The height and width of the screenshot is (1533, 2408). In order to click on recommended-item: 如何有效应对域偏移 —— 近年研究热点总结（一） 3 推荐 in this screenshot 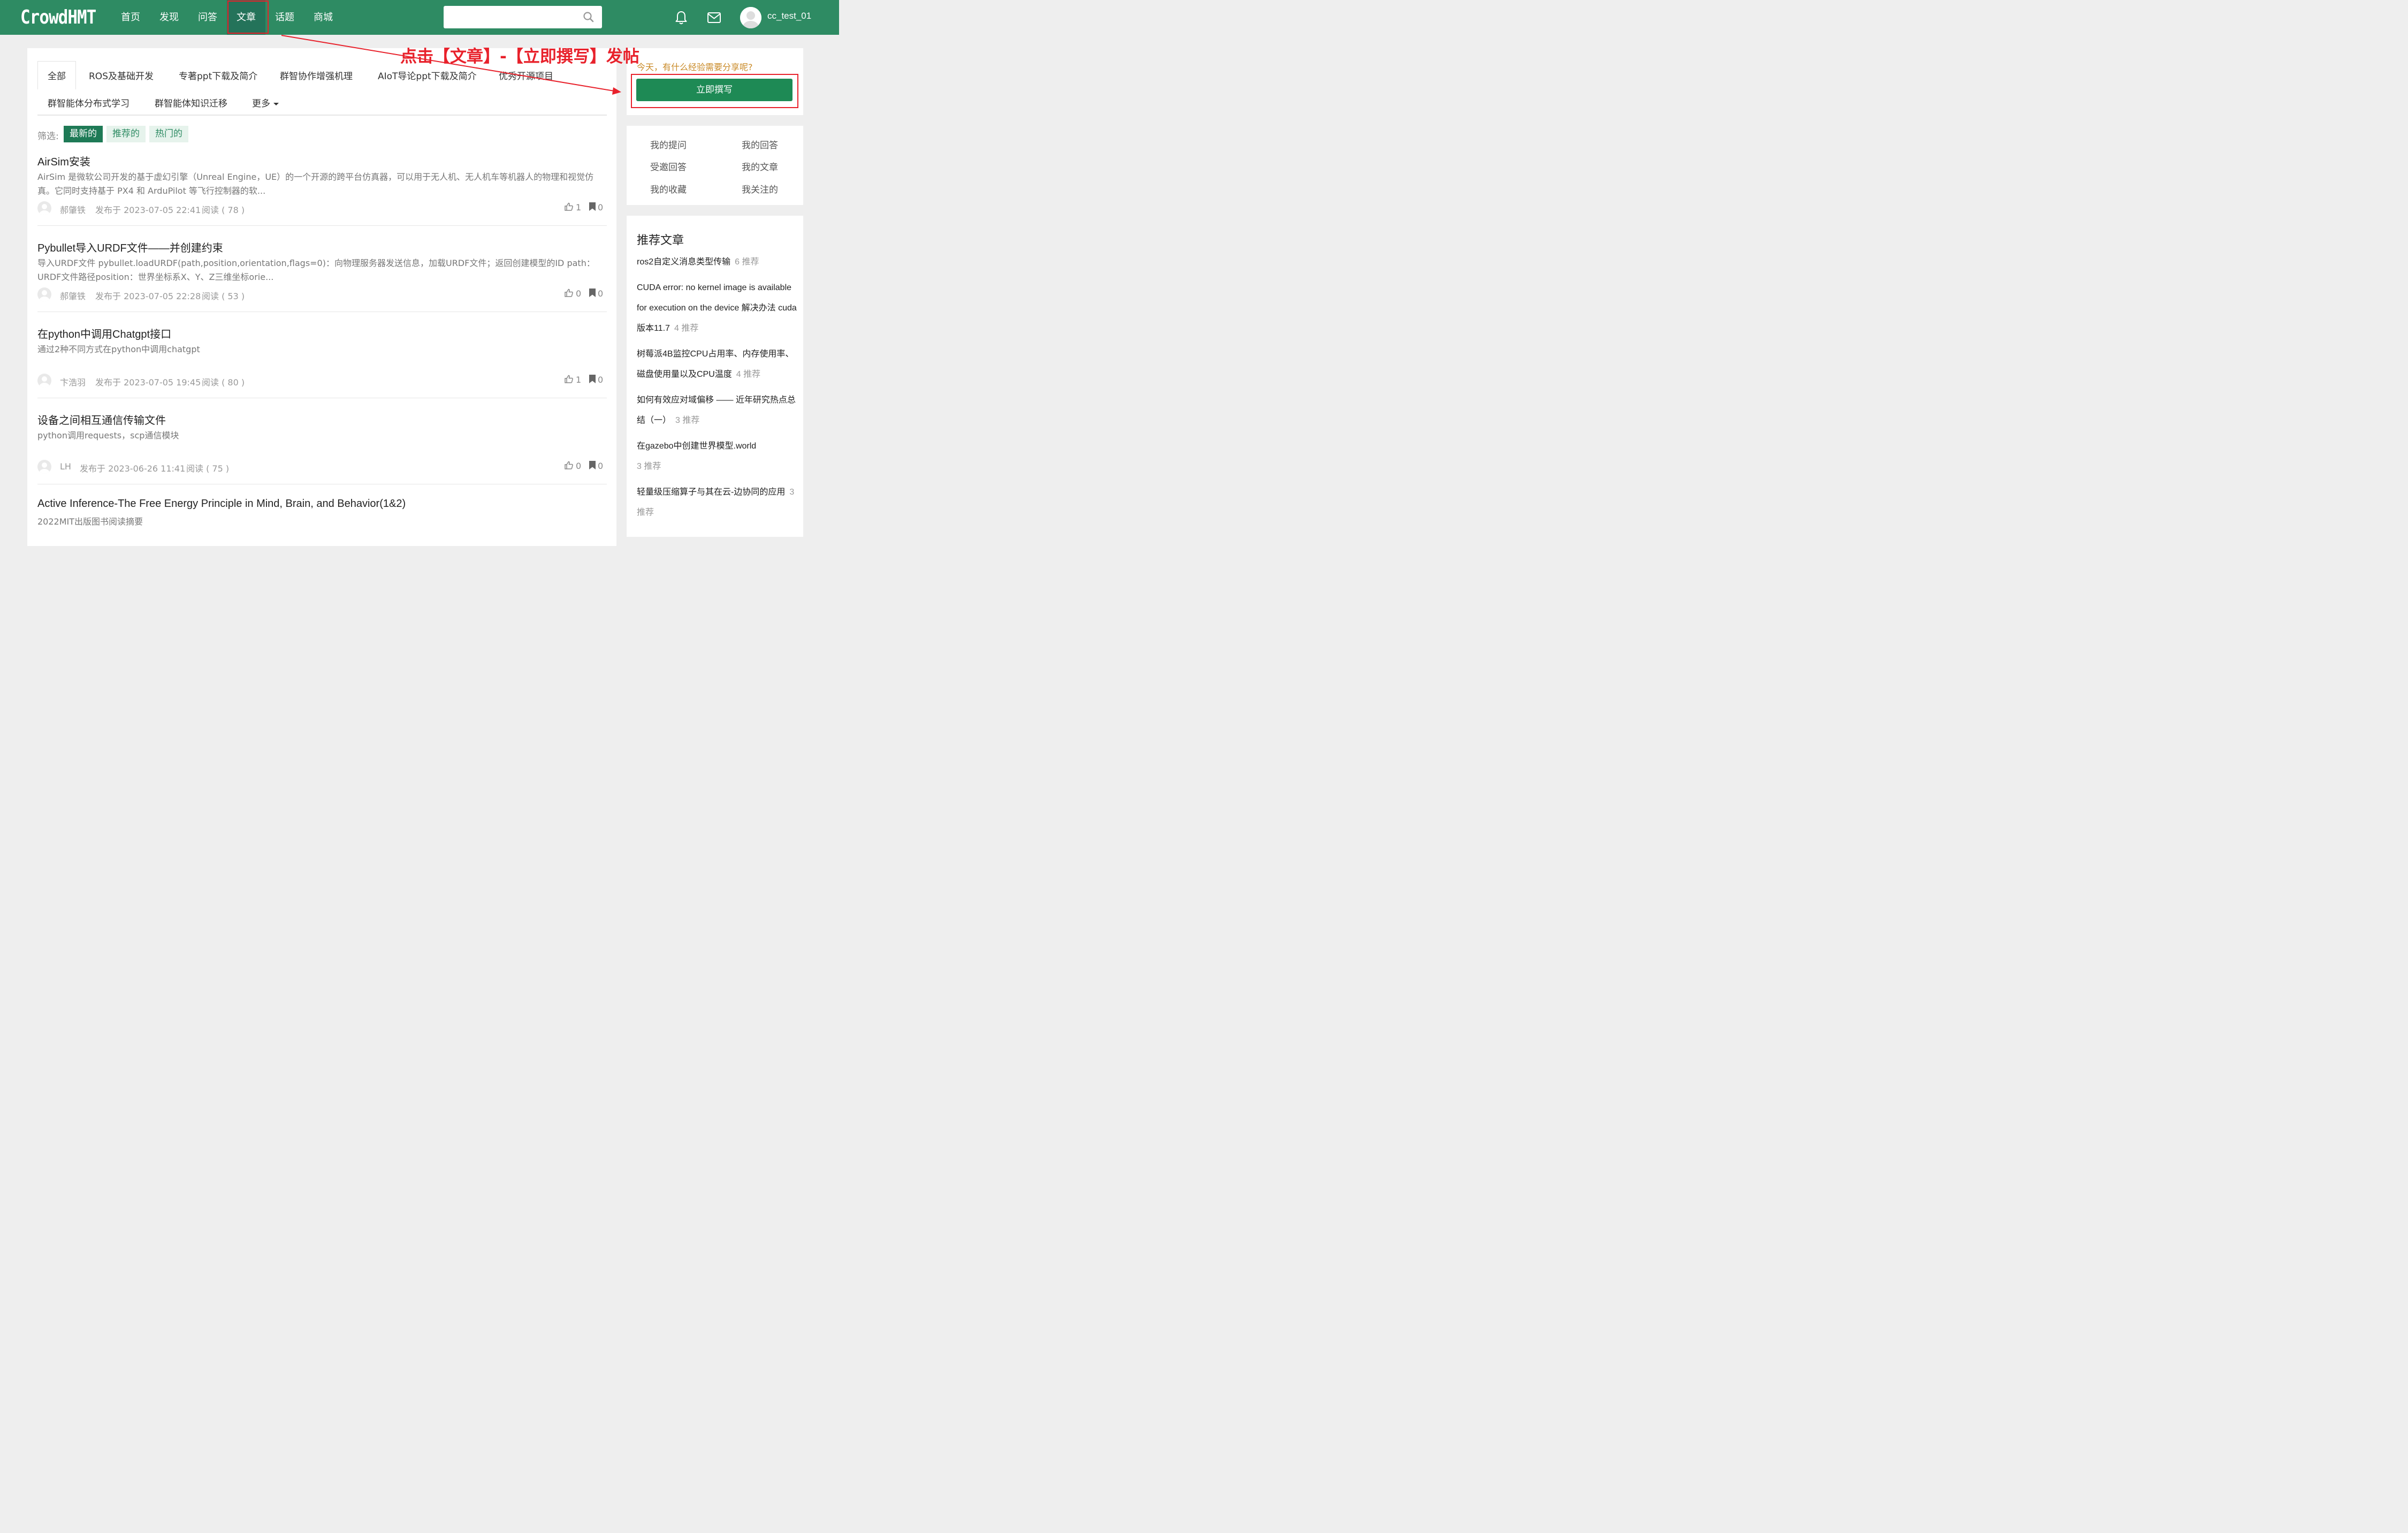, I will do `click(717, 410)`.